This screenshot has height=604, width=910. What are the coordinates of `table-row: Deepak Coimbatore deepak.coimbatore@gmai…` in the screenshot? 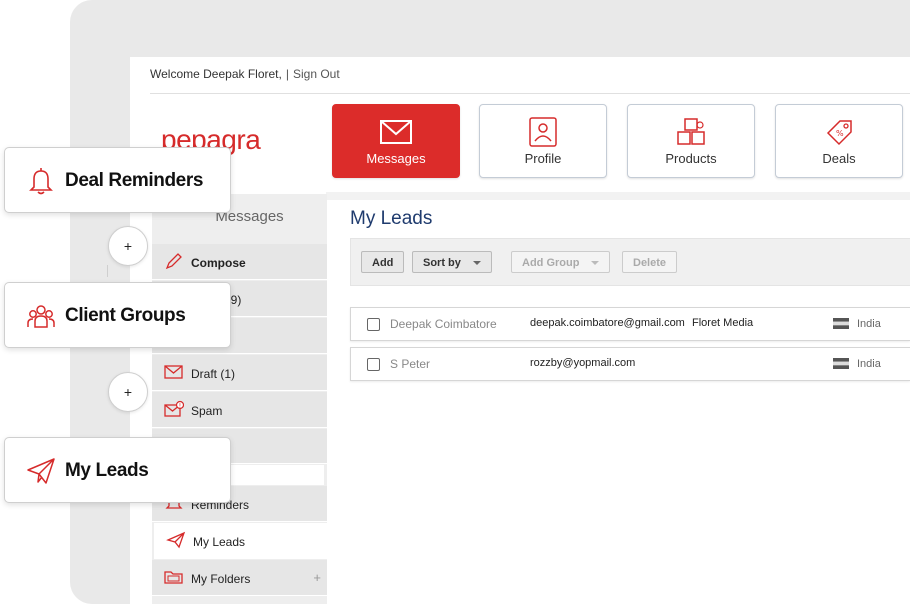 It's located at (630, 324).